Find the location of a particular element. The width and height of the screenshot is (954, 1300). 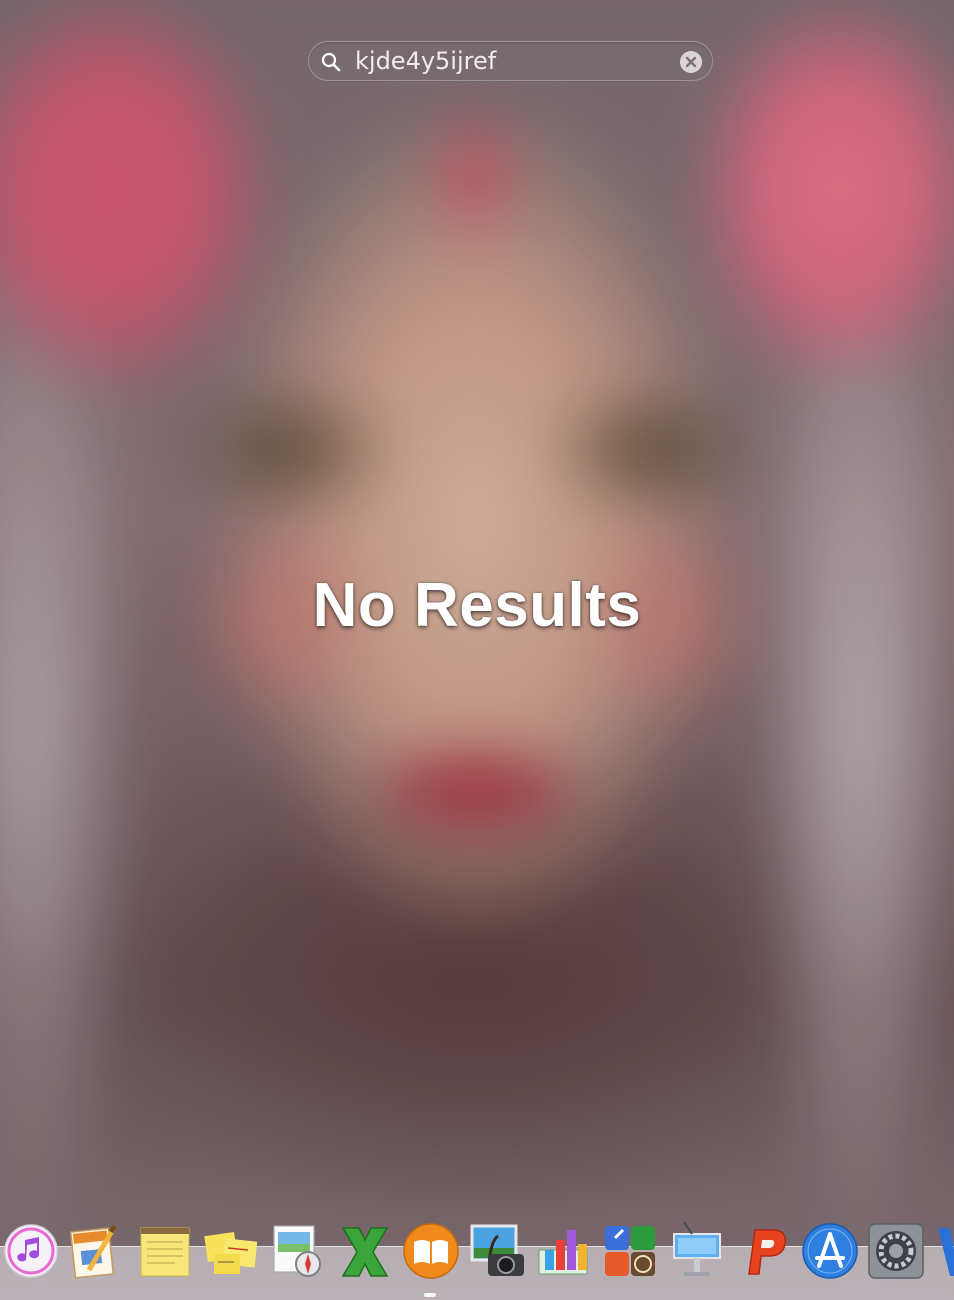

search-icon is located at coordinates (331, 62).